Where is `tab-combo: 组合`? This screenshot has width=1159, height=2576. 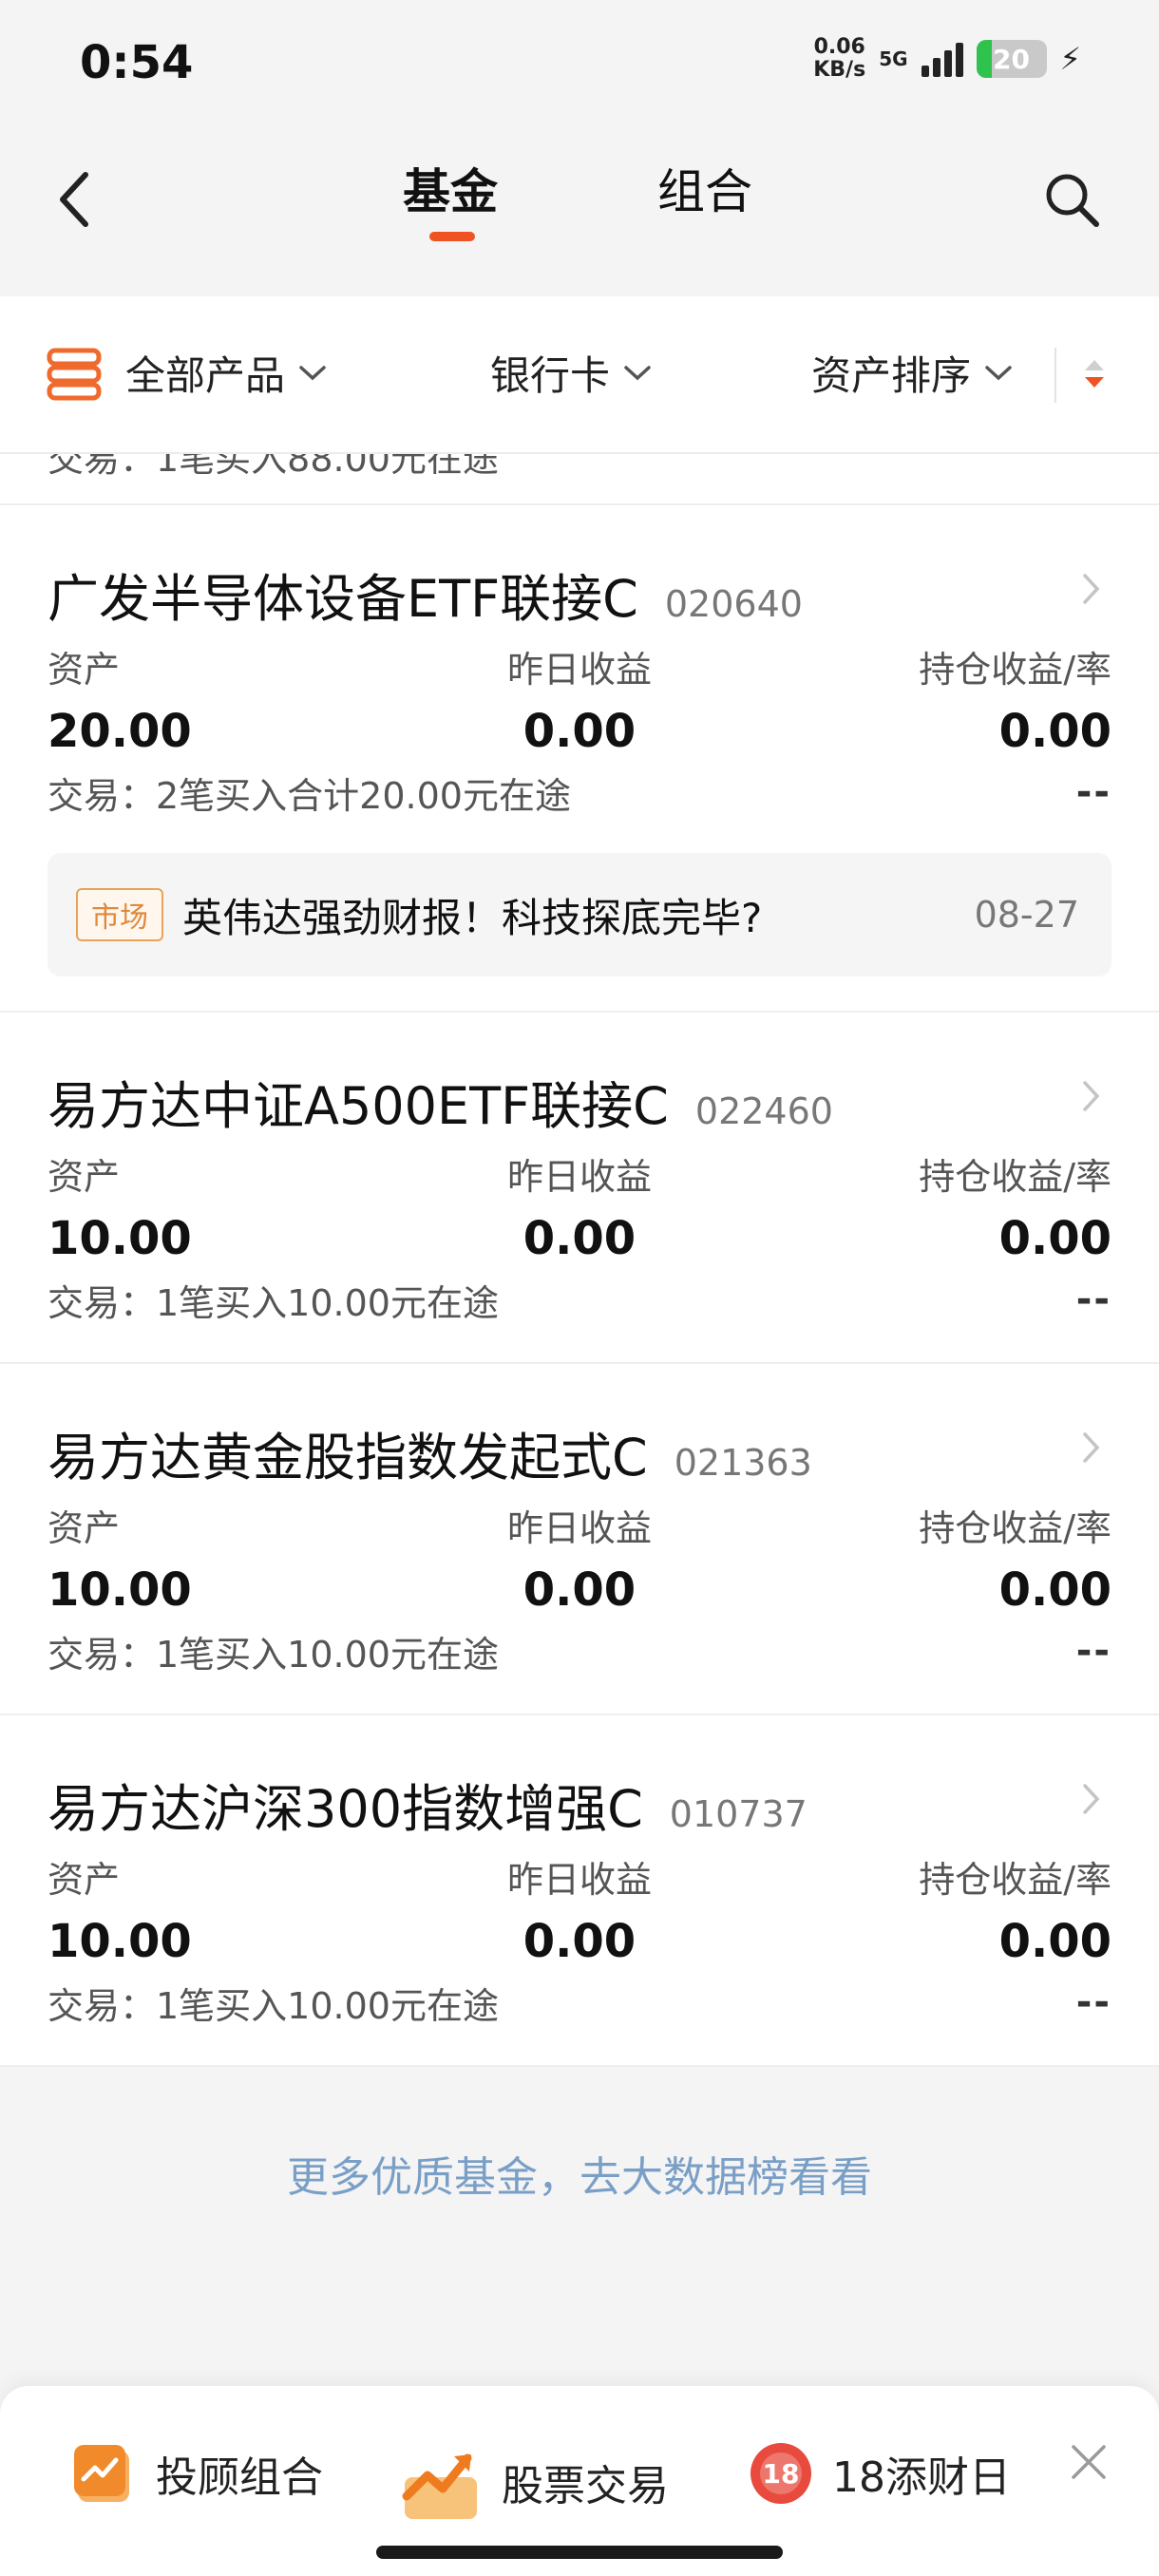
tab-combo: 组合 is located at coordinates (704, 188).